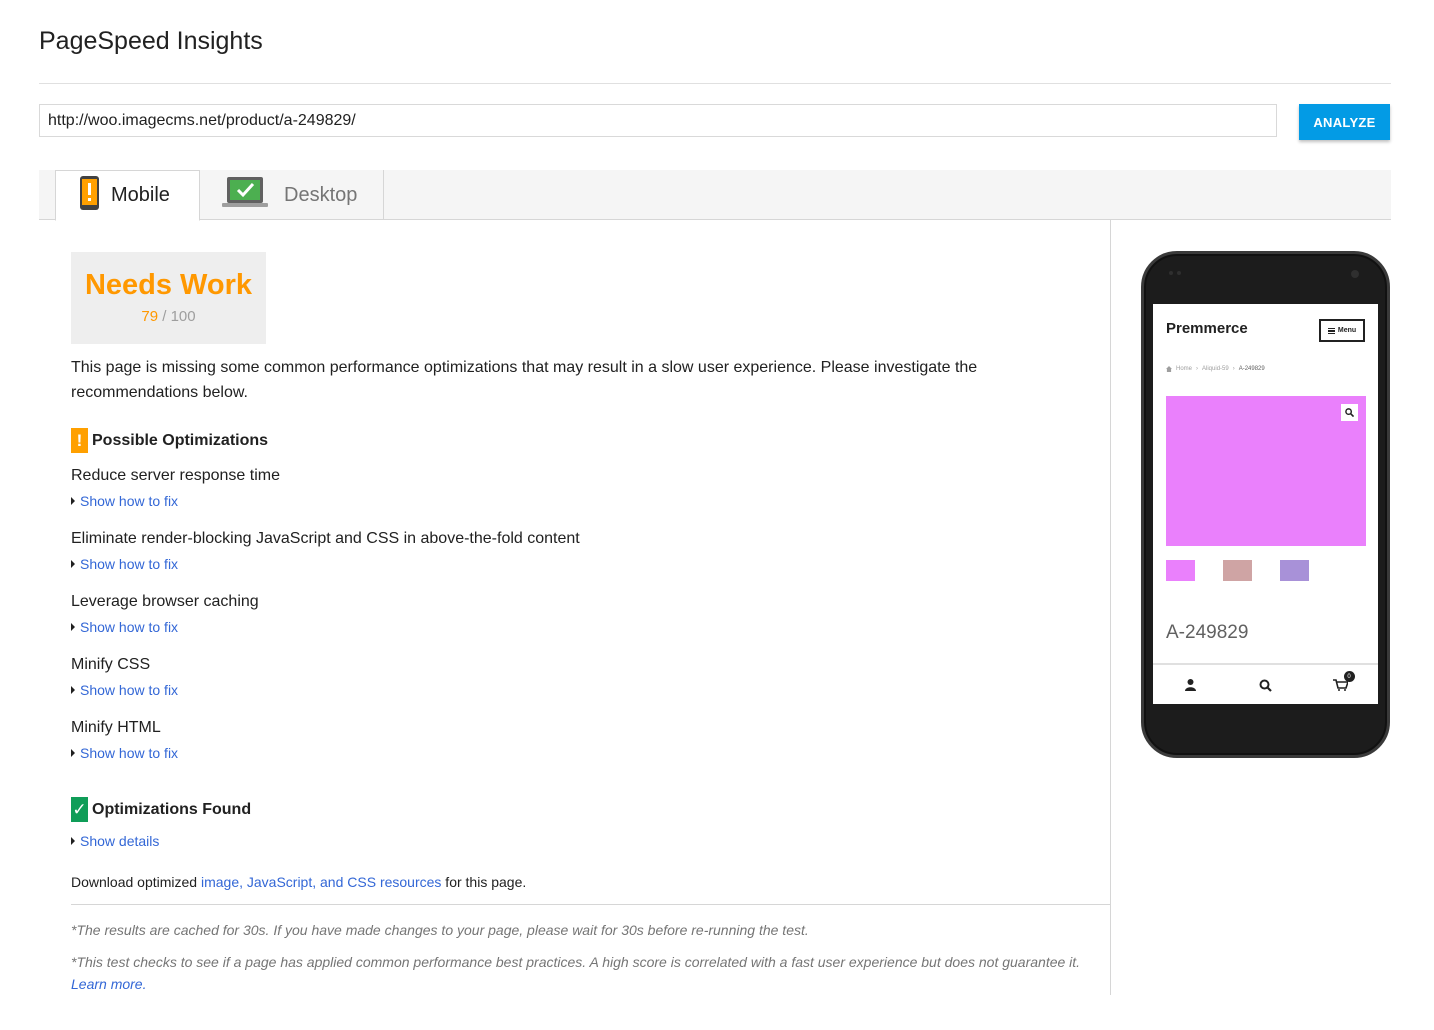 The image size is (1434, 1030). Describe the element at coordinates (321, 882) in the screenshot. I see `download-resources-link: image, JavaScript, and CSS resources` at that location.